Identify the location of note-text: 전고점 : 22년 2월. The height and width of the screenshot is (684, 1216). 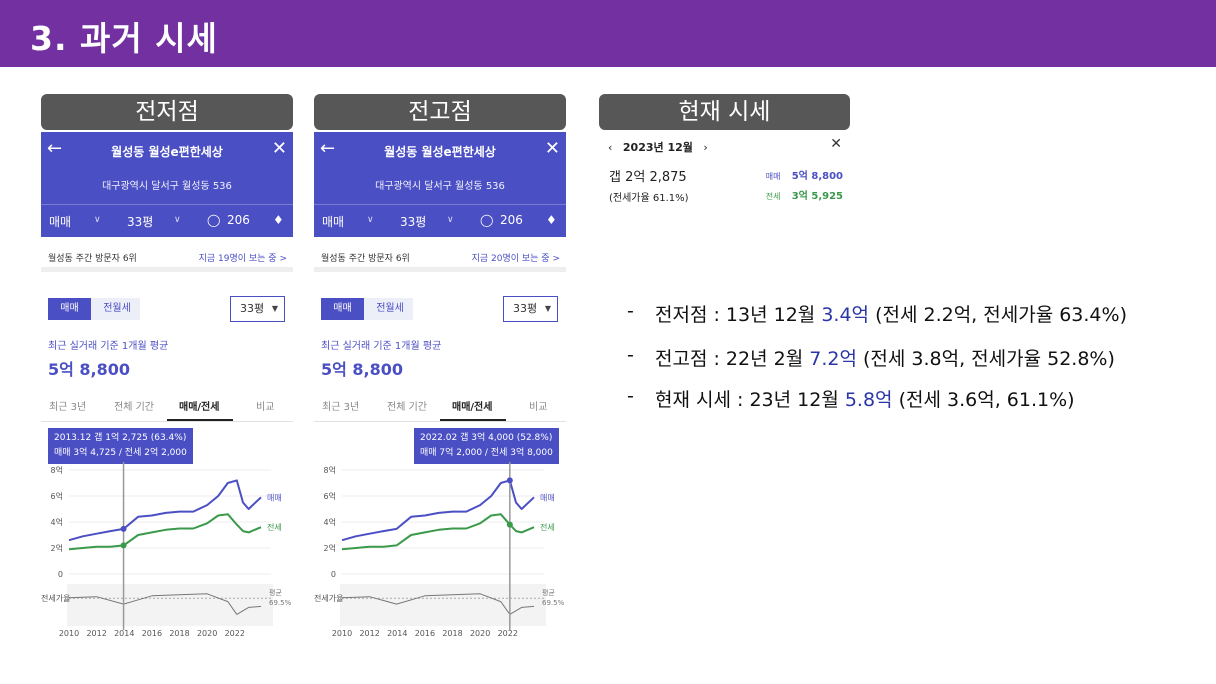
(732, 359).